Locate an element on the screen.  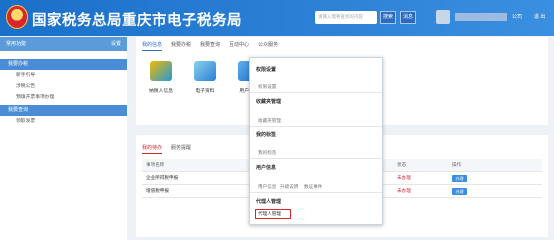
dropdown-section-title: 权限设置 is located at coordinates (266, 70).